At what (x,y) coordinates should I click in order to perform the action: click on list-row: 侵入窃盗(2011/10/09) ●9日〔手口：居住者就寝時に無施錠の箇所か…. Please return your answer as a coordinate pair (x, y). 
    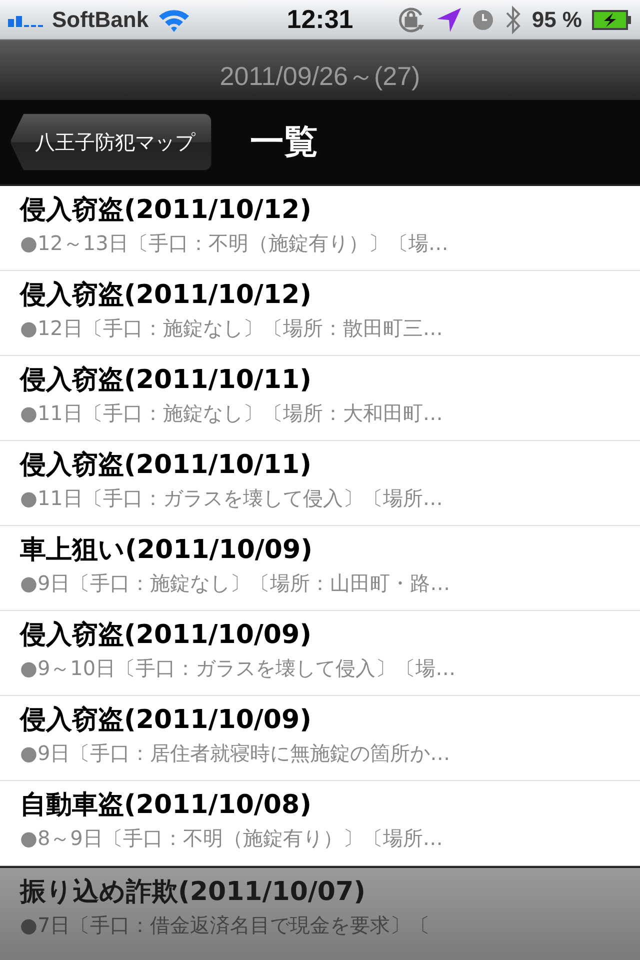
    Looking at the image, I should click on (320, 738).